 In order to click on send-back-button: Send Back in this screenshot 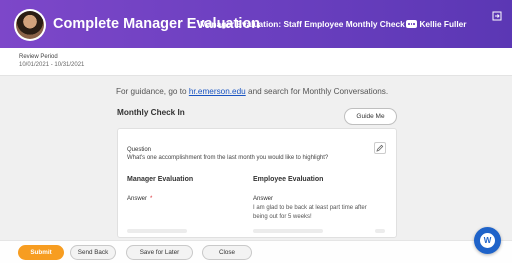, I will do `click(93, 252)`.